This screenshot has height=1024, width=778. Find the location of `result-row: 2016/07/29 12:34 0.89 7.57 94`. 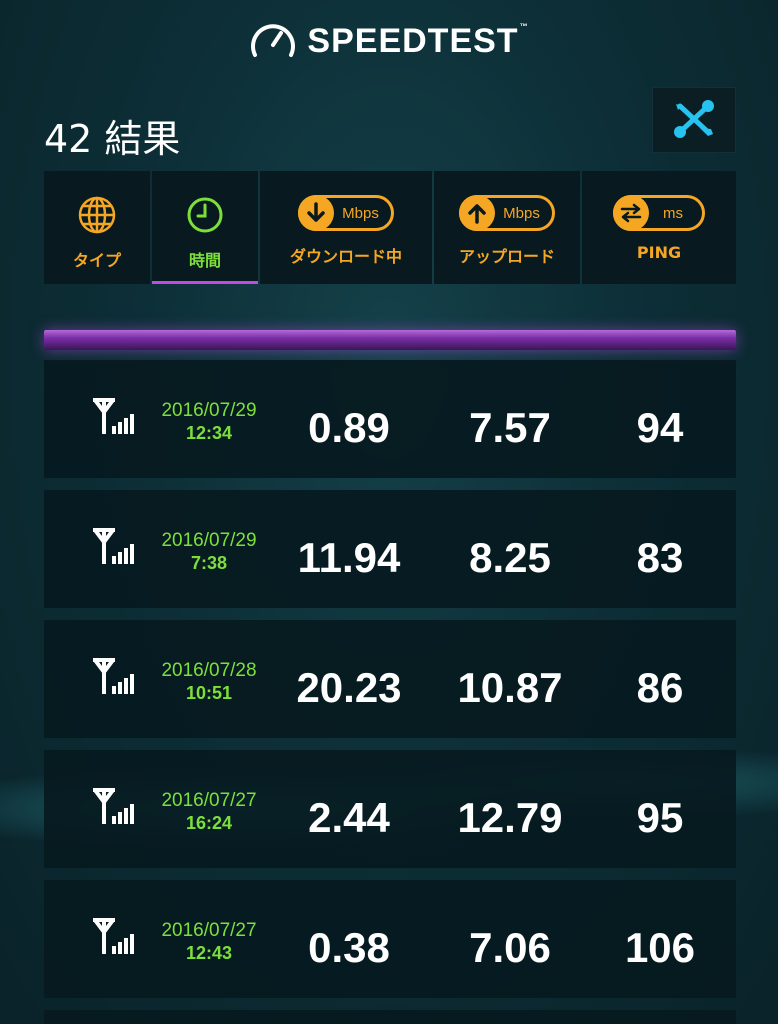

result-row: 2016/07/29 12:34 0.89 7.57 94 is located at coordinates (390, 419).